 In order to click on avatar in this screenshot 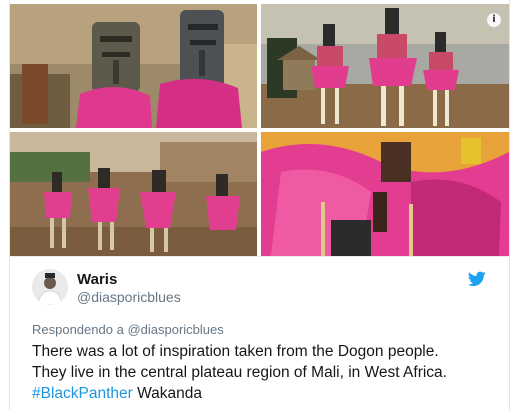, I will do `click(50, 287)`.